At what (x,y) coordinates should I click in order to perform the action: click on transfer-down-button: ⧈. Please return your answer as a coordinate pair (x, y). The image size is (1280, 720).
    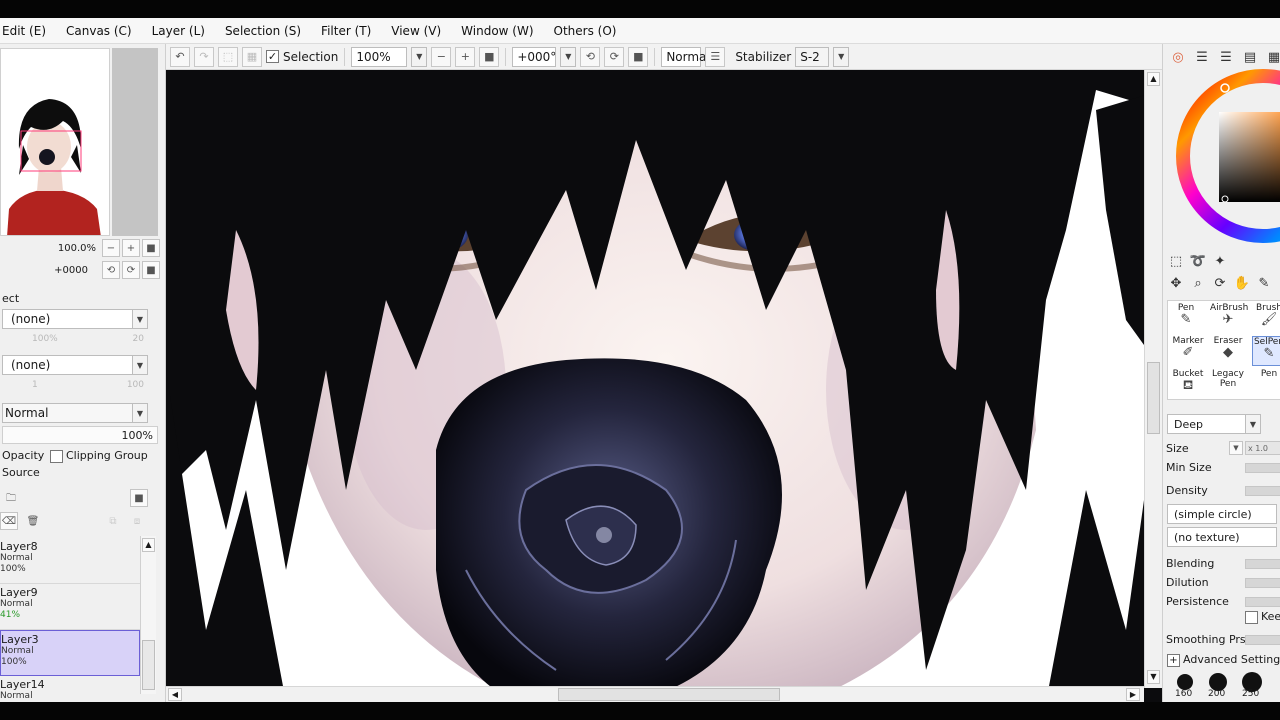
    Looking at the image, I should click on (137, 521).